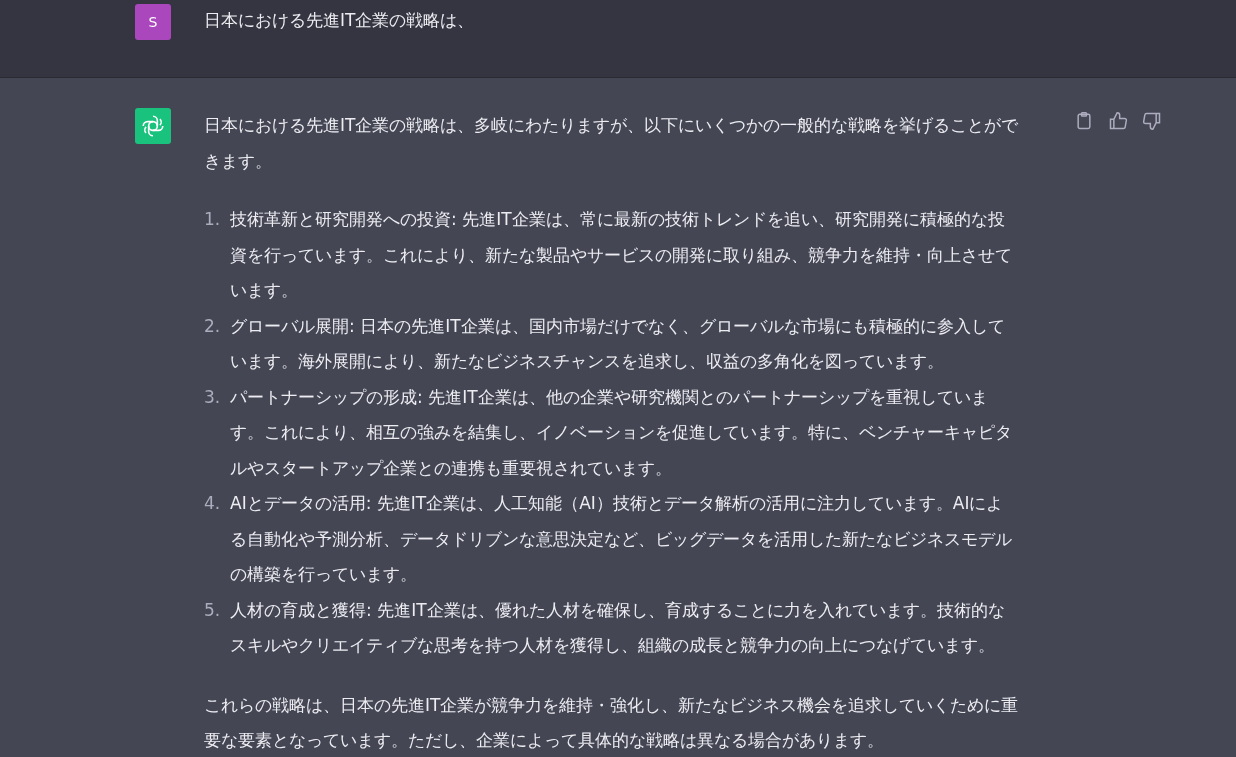 This screenshot has height=757, width=1236. Describe the element at coordinates (213, 610) in the screenshot. I see `list-number: 5.` at that location.